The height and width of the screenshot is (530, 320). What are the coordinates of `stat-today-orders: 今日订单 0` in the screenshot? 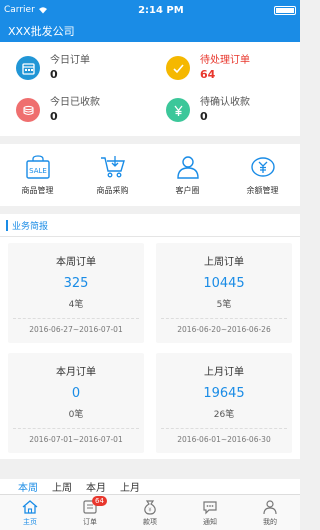 It's located at (75, 67).